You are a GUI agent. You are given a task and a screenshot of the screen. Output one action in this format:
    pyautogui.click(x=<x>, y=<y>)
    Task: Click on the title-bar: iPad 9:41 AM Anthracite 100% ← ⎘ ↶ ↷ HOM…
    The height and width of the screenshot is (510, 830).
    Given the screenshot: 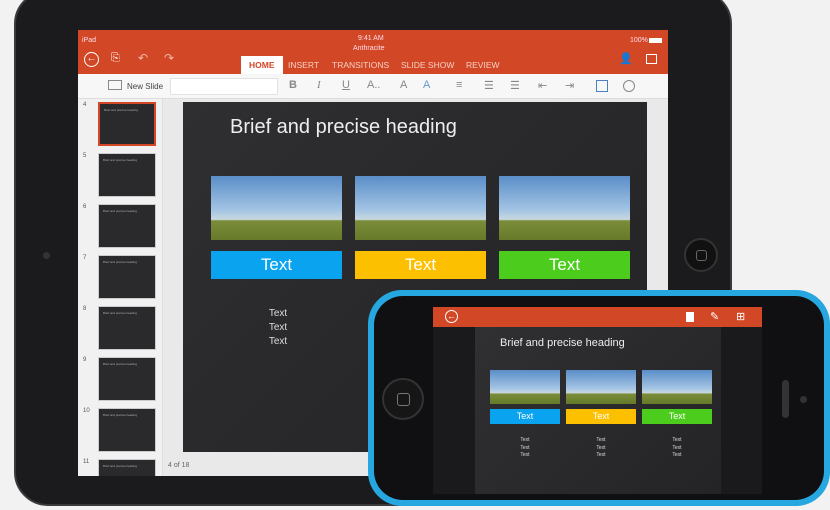 What is the action you would take?
    pyautogui.click(x=373, y=52)
    